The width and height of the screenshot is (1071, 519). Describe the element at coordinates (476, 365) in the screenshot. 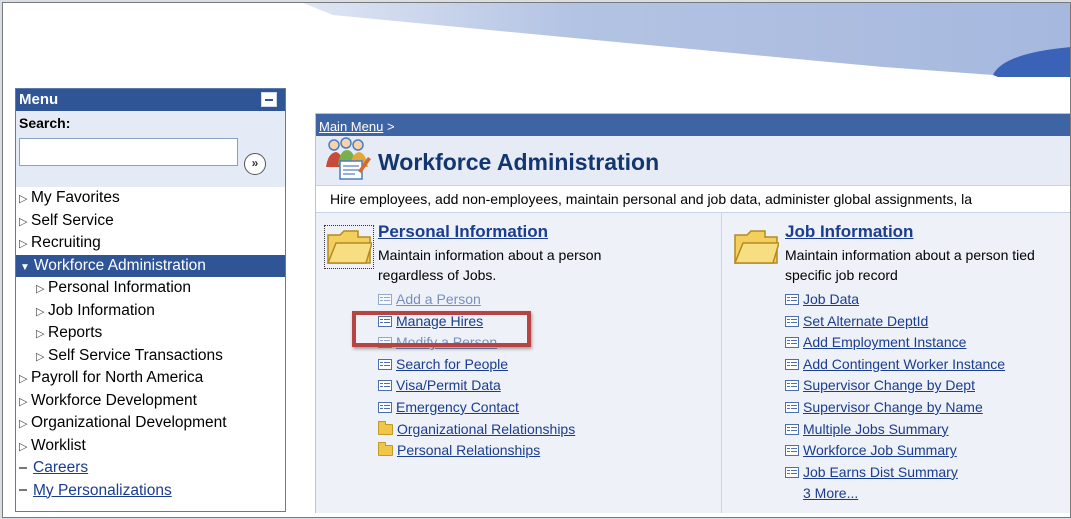

I see `link-search-for-people: Search for People` at that location.